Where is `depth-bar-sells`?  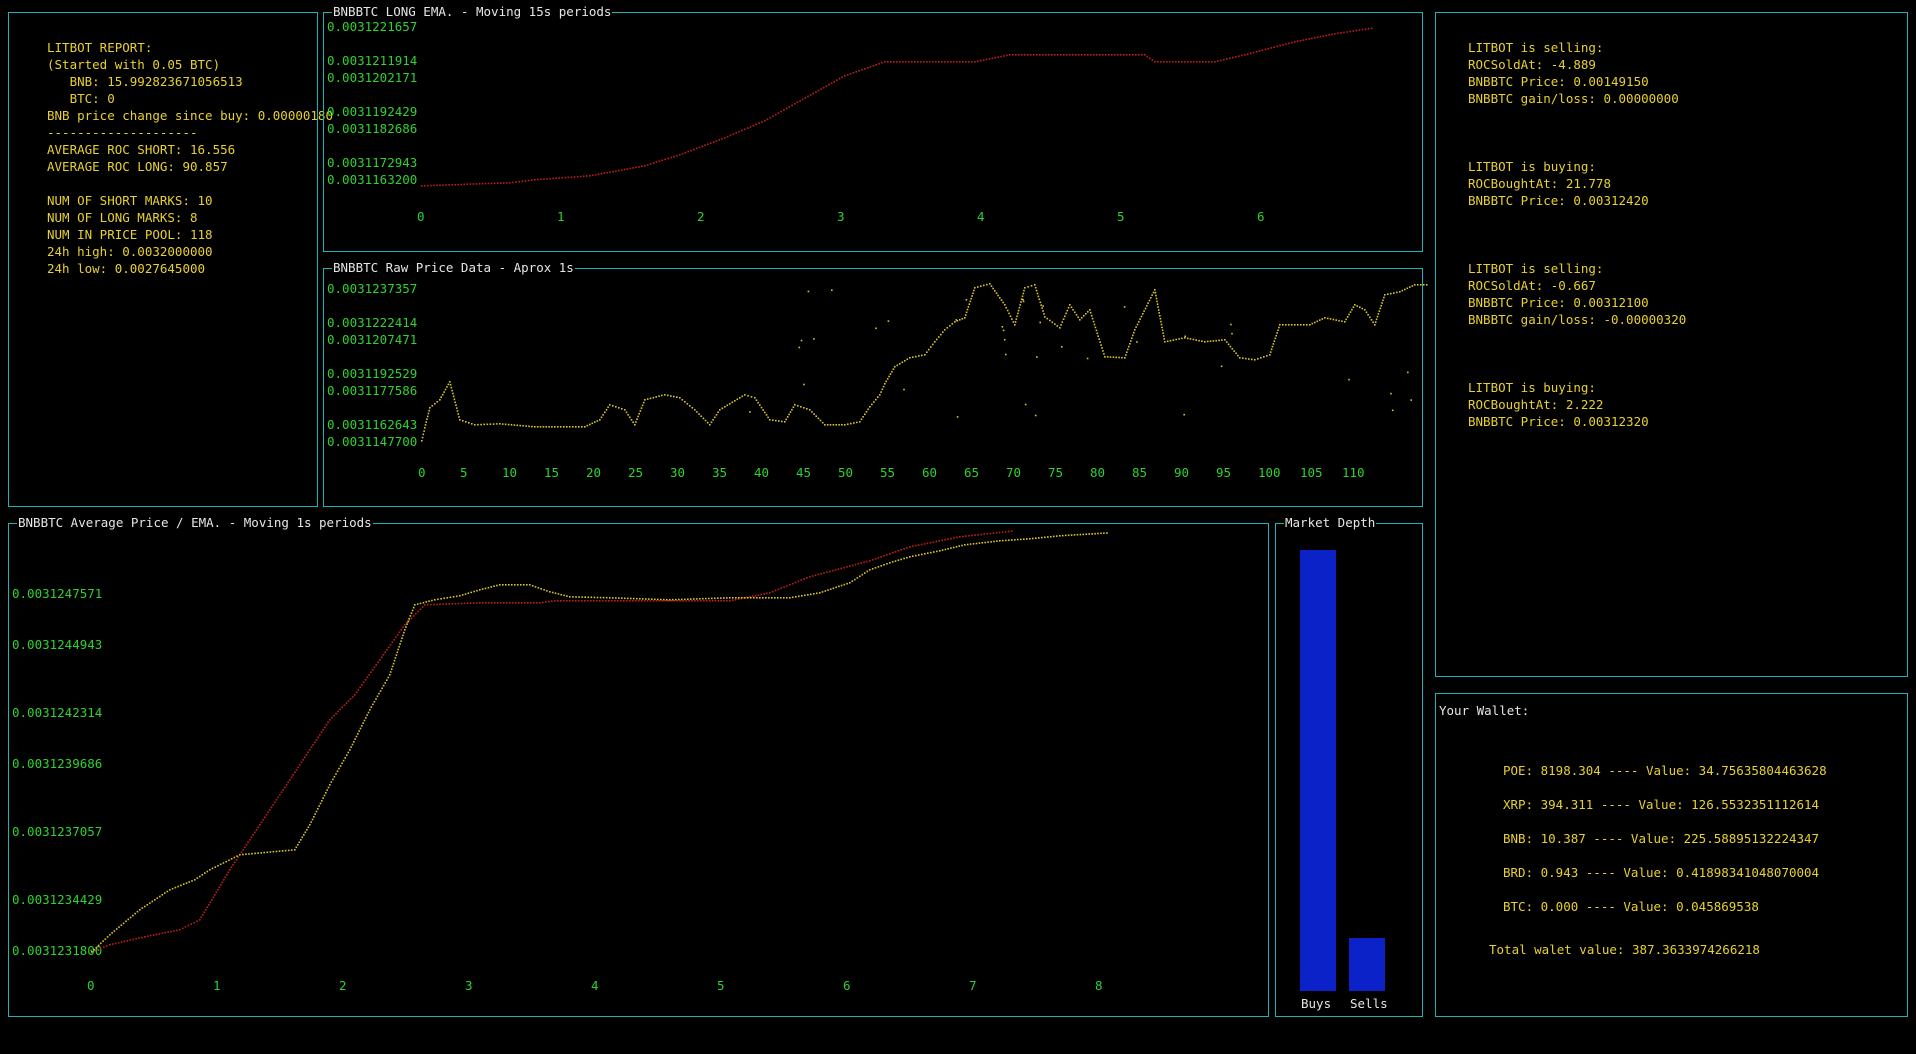 depth-bar-sells is located at coordinates (1367, 964).